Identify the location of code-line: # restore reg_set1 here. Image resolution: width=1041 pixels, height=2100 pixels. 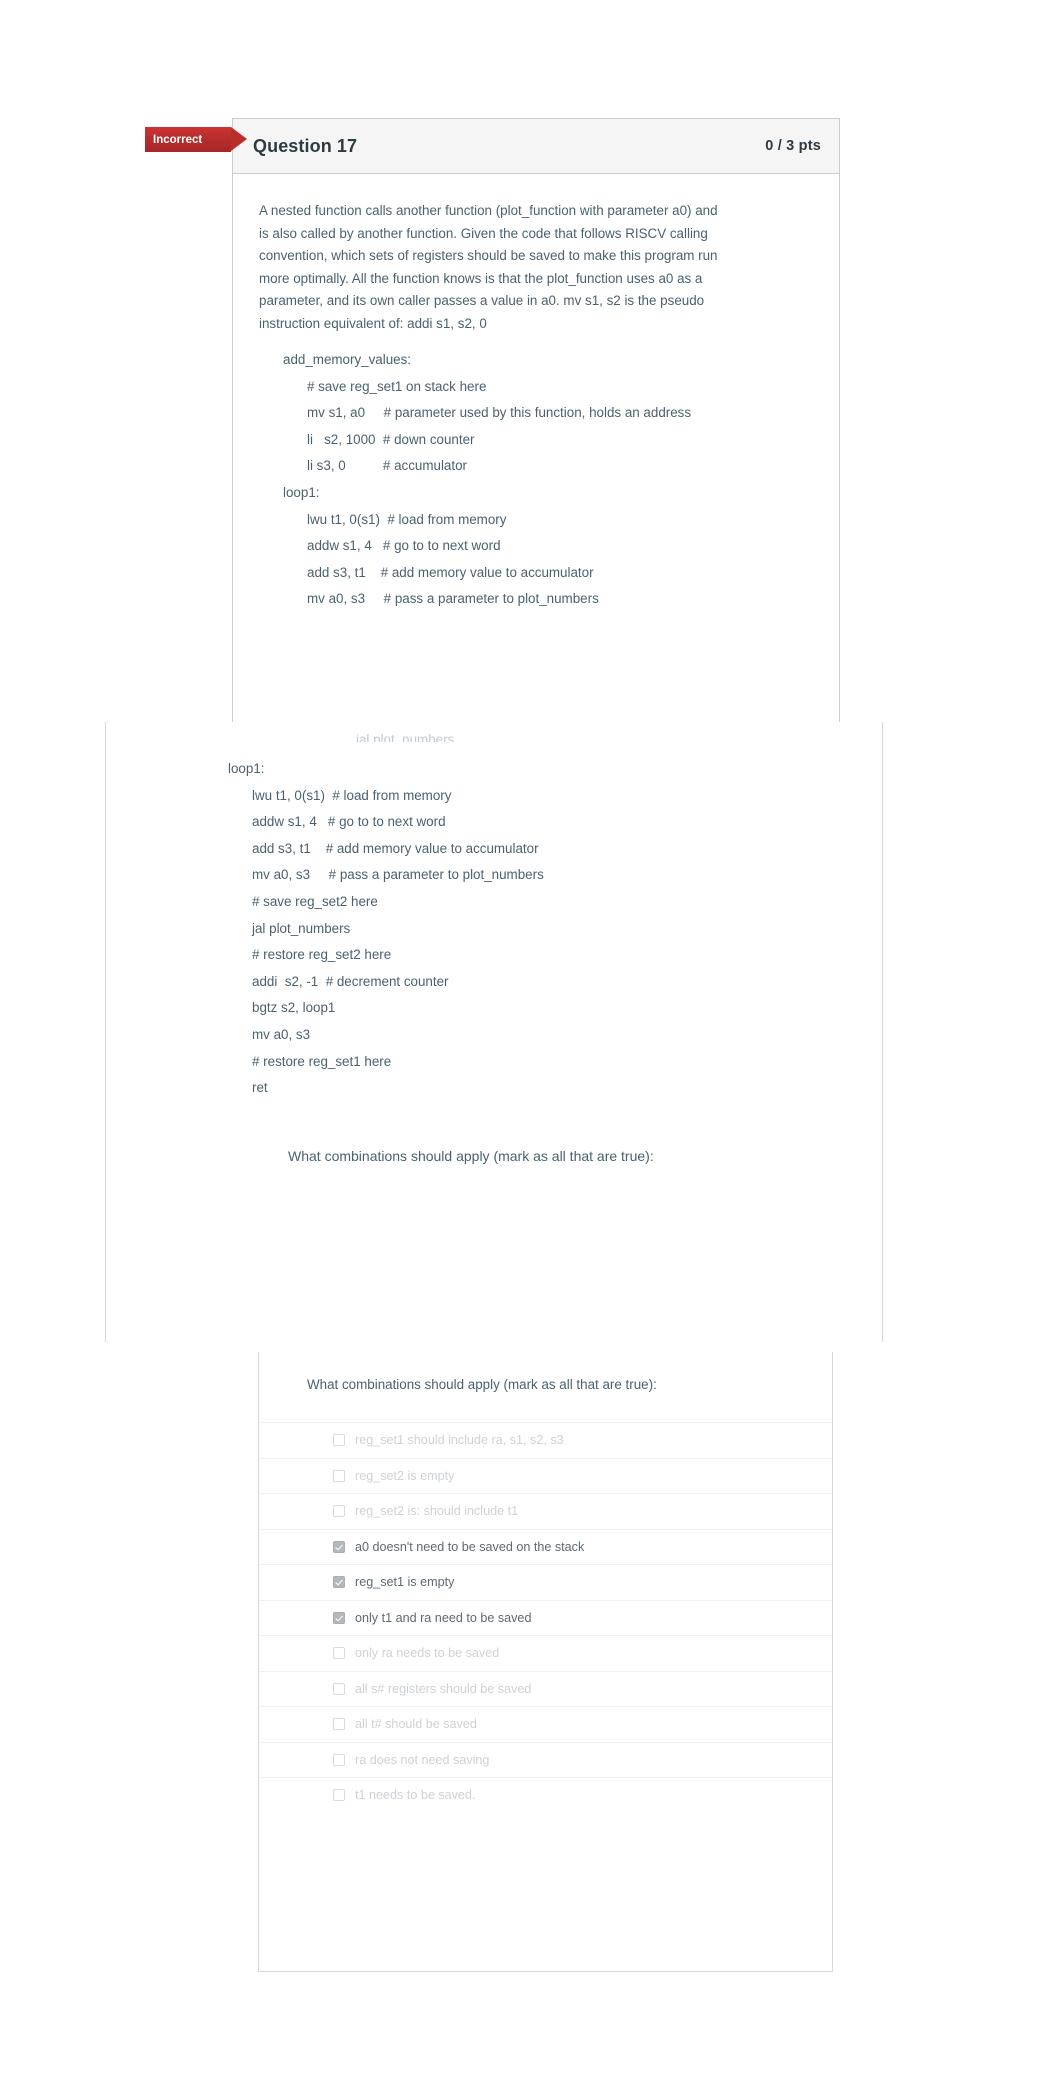
(322, 1061).